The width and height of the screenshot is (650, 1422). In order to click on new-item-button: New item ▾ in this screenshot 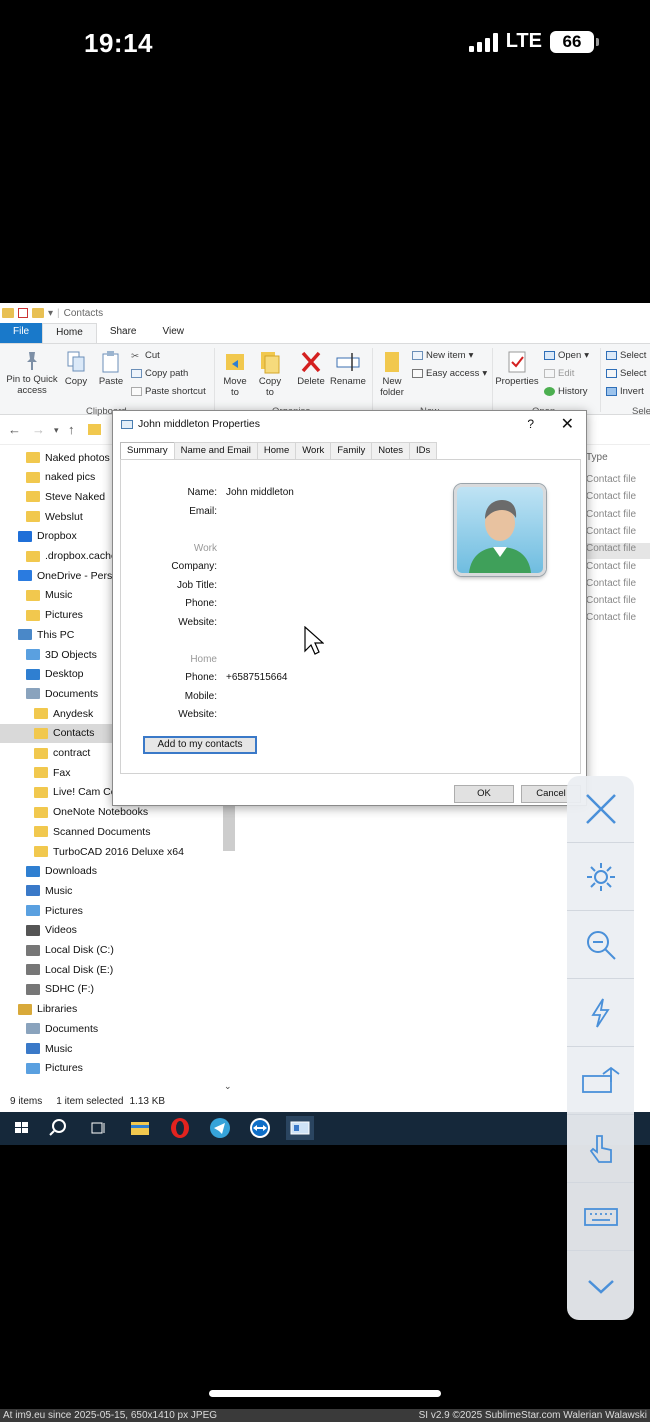, I will do `click(442, 355)`.